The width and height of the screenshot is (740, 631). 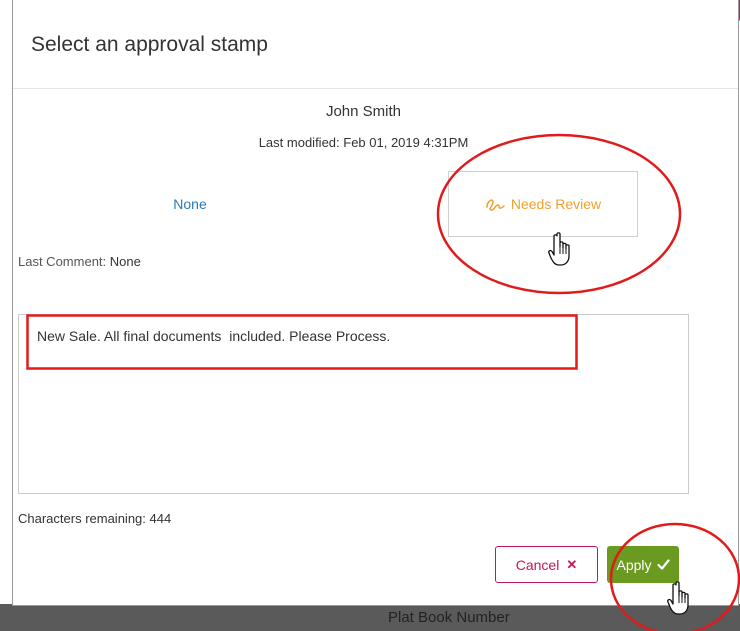 I want to click on last-modified-text: Last modified: Feb 01, 2019 4:31PM, so click(x=363, y=142).